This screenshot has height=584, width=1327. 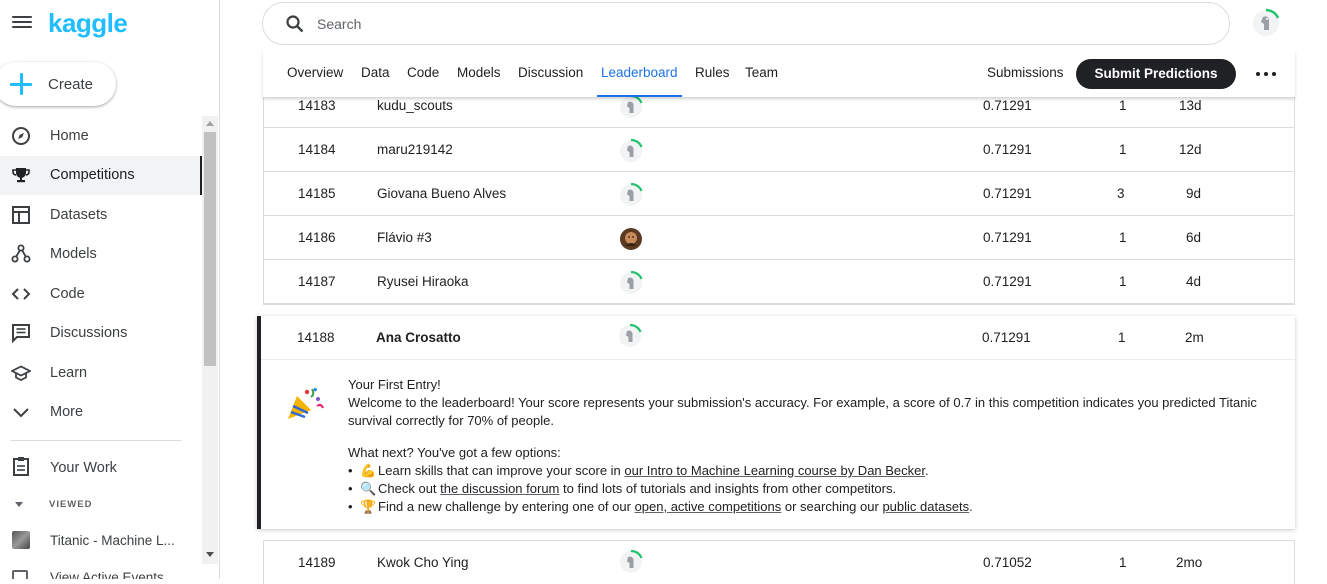 What do you see at coordinates (368, 488) in the screenshot?
I see `magnifier-icon: 🔍` at bounding box center [368, 488].